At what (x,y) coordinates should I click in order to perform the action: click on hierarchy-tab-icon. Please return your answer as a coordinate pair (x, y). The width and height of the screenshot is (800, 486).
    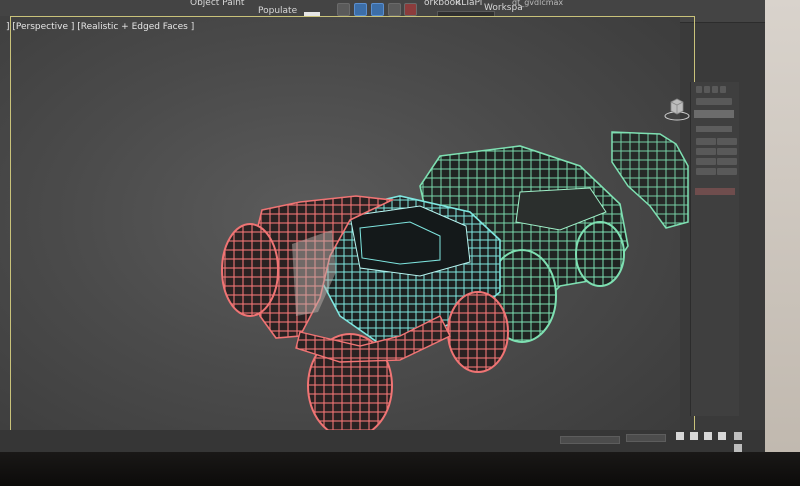
    Looking at the image, I should click on (715, 89).